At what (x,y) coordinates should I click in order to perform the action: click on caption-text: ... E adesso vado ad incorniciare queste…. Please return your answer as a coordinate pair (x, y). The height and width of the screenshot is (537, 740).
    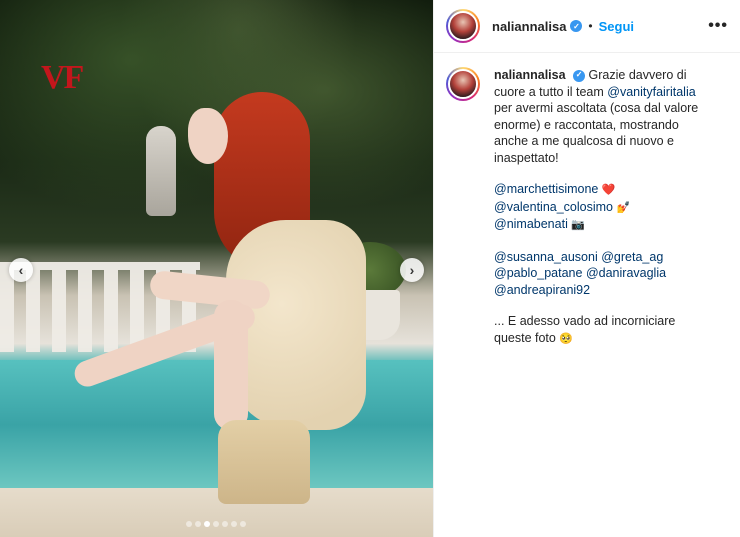
    Looking at the image, I should click on (585, 329).